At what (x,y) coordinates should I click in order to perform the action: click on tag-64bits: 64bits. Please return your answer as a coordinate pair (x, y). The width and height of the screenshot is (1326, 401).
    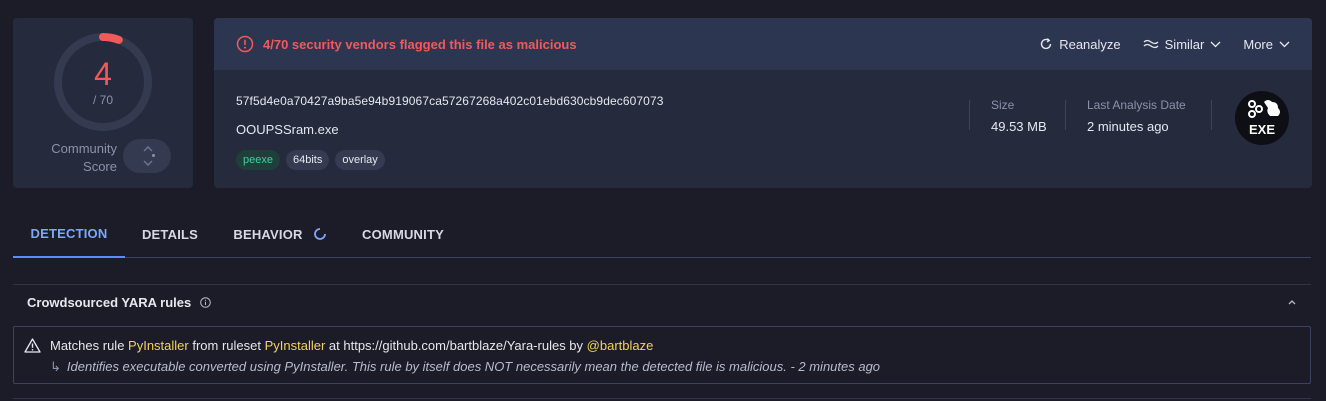
    Looking at the image, I should click on (307, 160).